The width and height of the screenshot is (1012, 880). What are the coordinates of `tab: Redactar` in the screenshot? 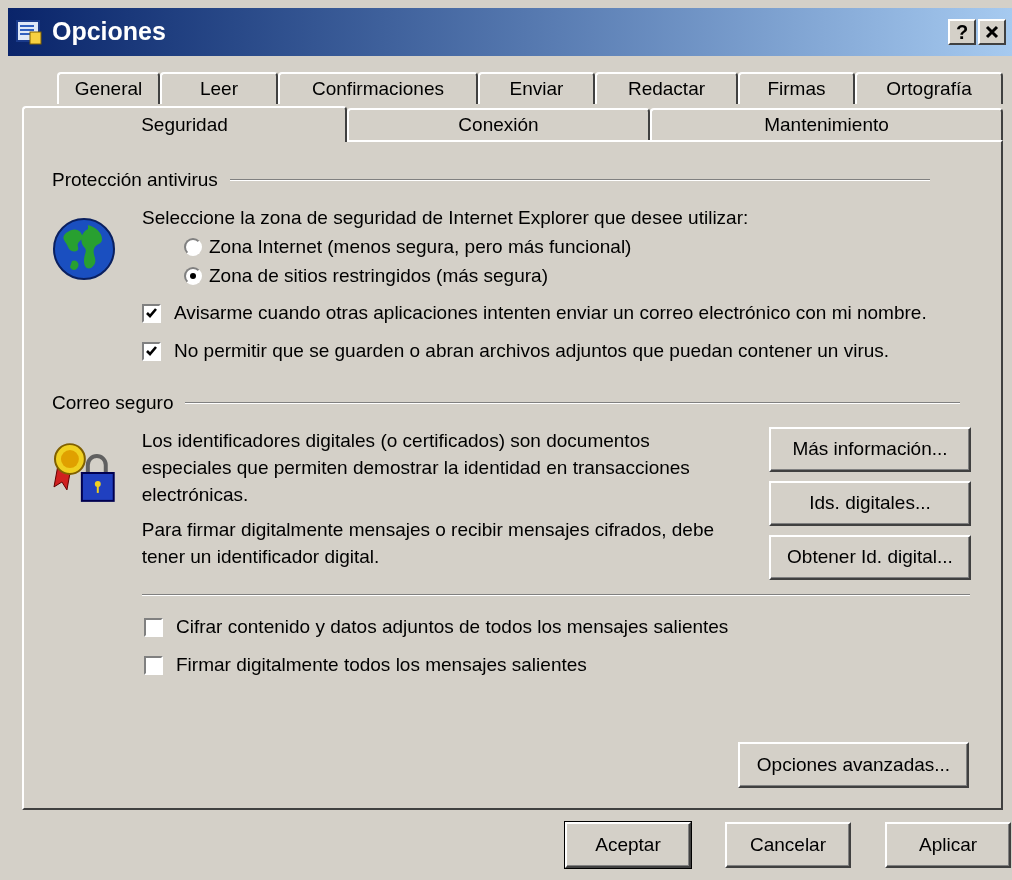 It's located at (666, 88).